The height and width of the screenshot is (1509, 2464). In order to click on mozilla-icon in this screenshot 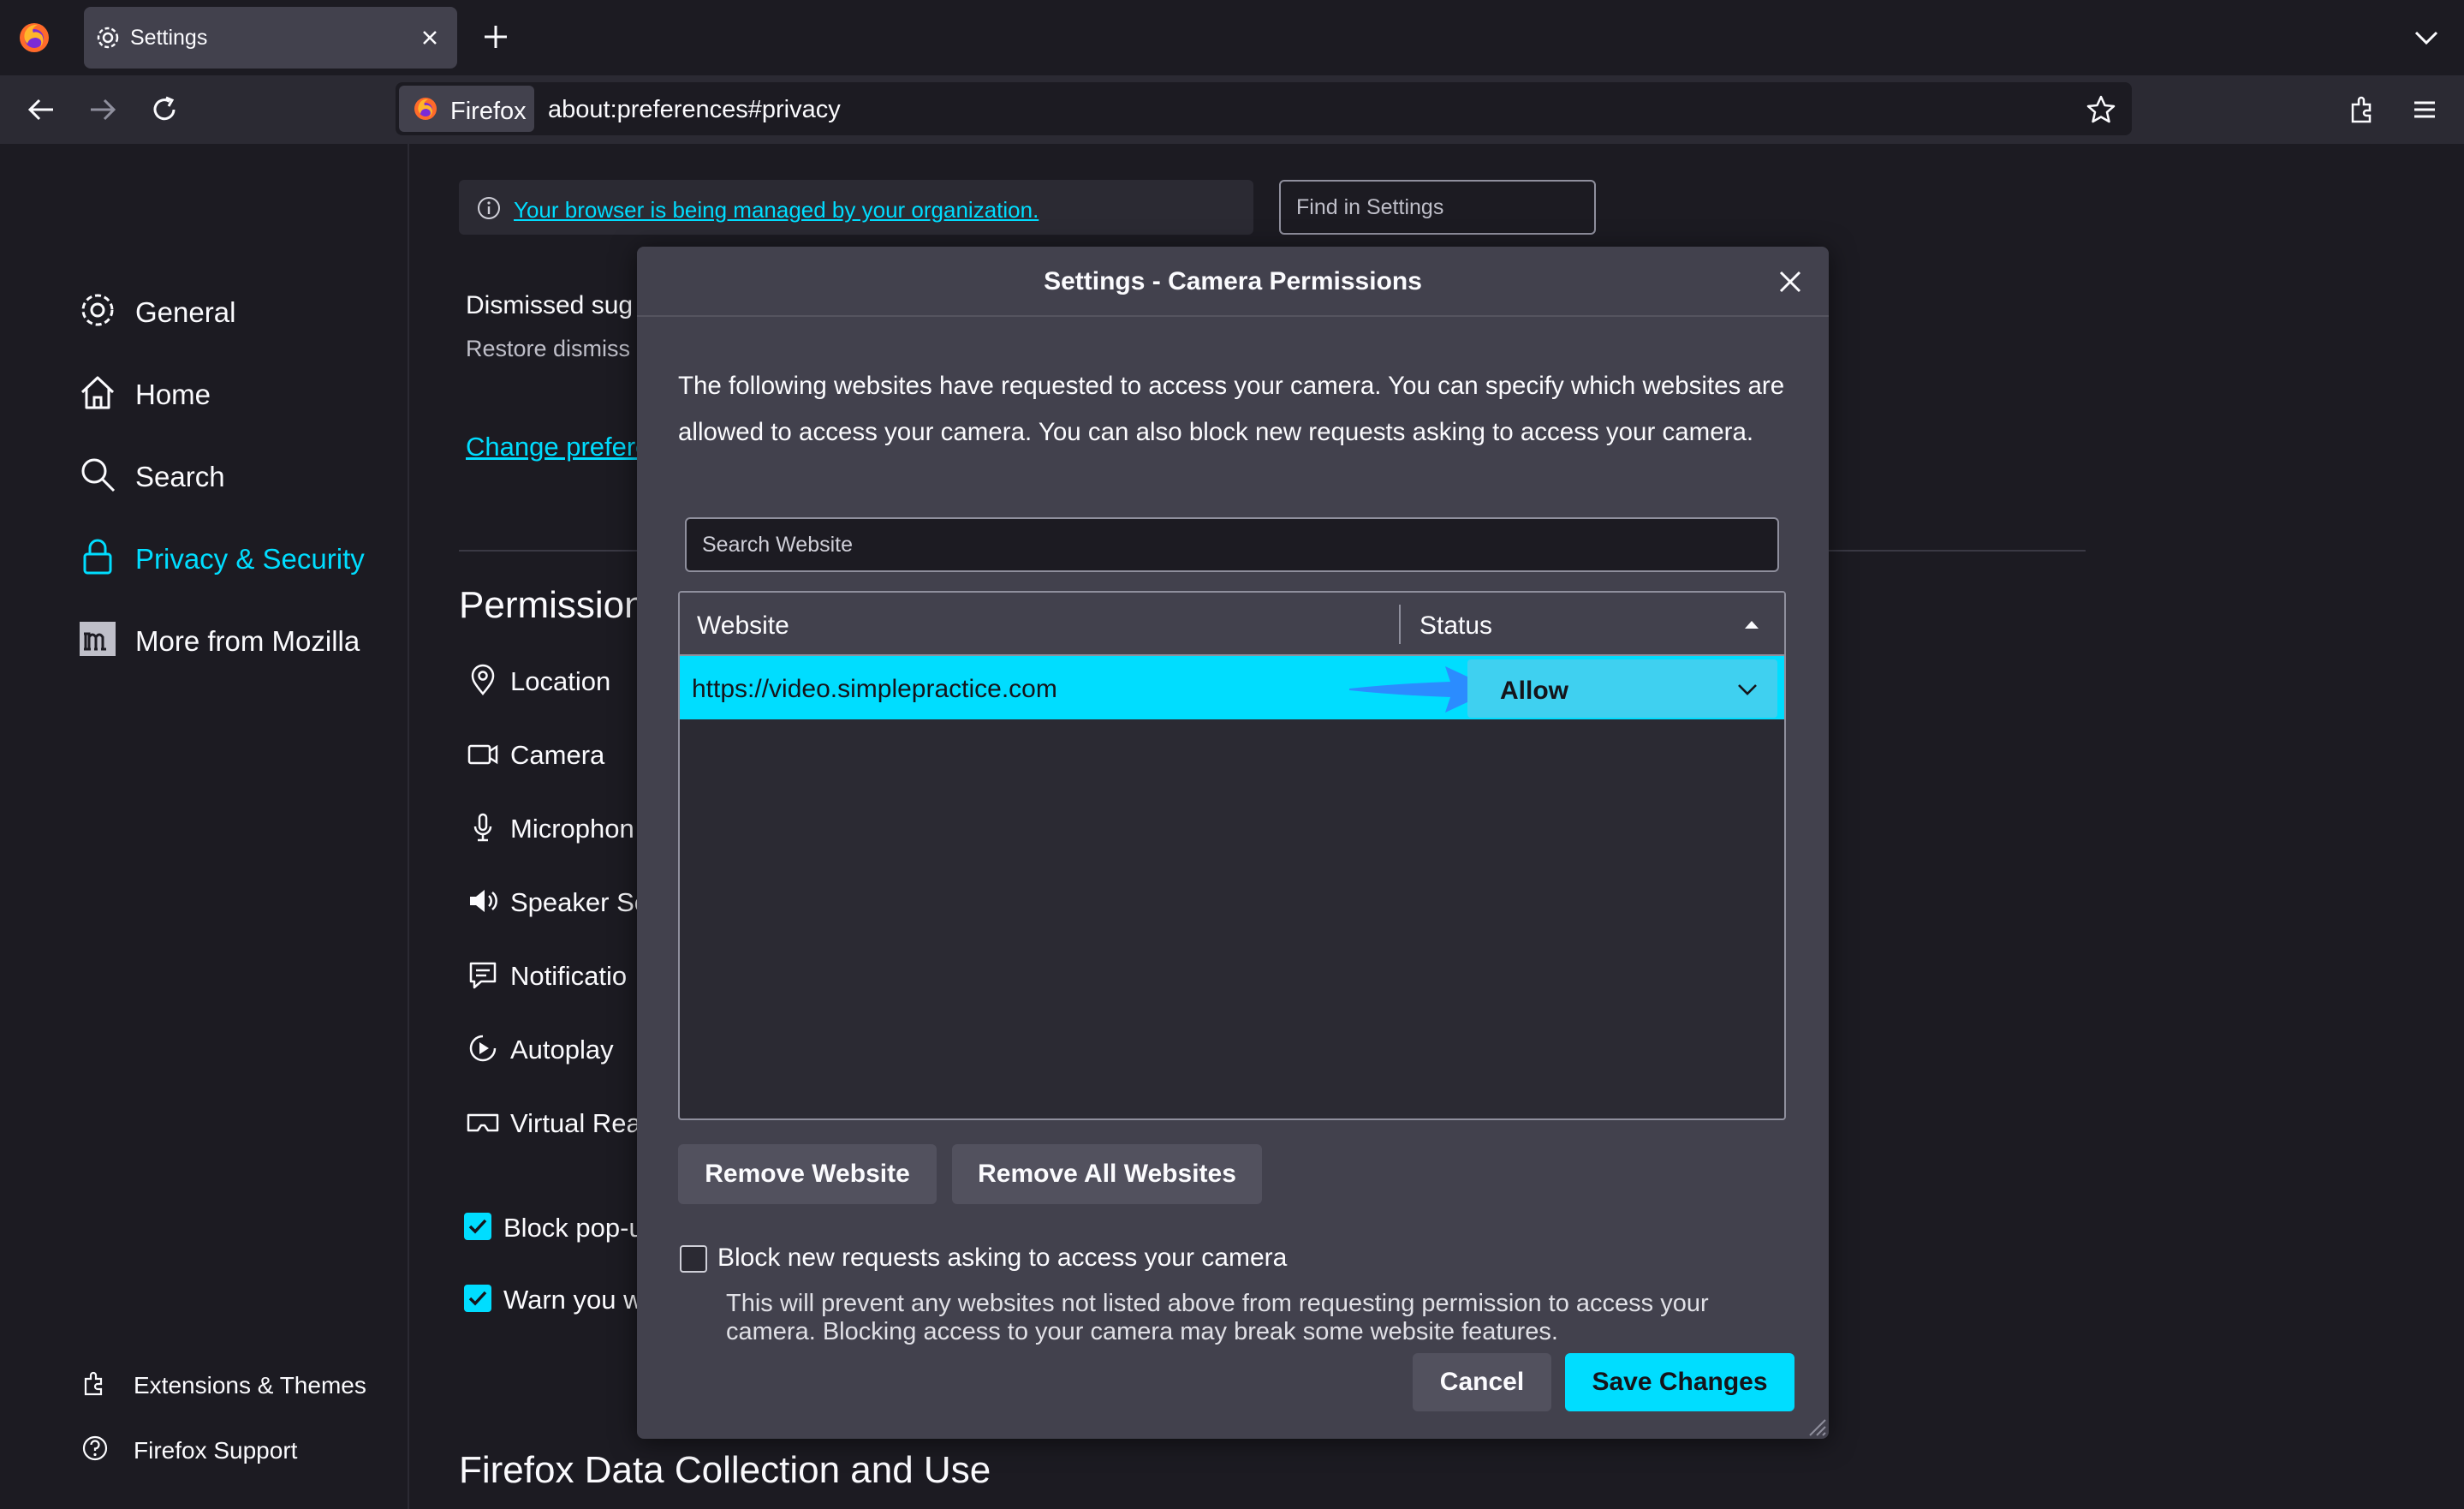, I will do `click(98, 639)`.